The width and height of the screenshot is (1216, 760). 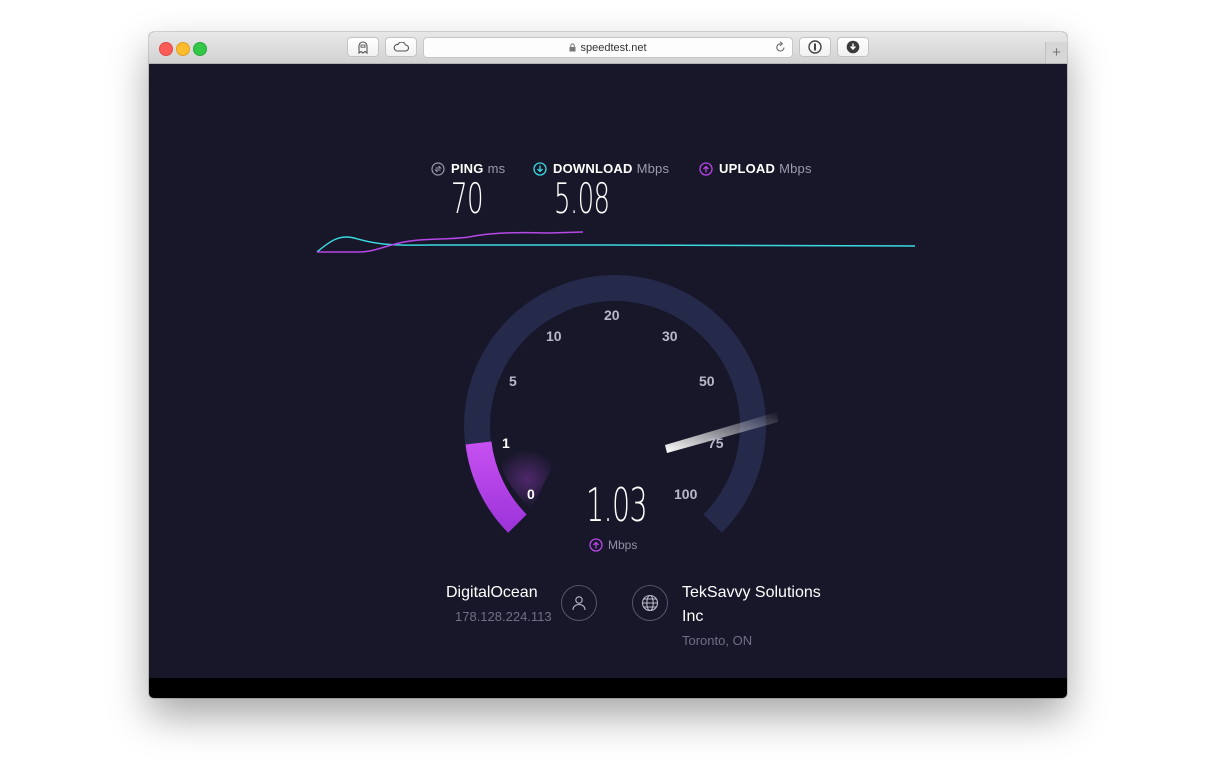 I want to click on 1password-icon, so click(x=815, y=47).